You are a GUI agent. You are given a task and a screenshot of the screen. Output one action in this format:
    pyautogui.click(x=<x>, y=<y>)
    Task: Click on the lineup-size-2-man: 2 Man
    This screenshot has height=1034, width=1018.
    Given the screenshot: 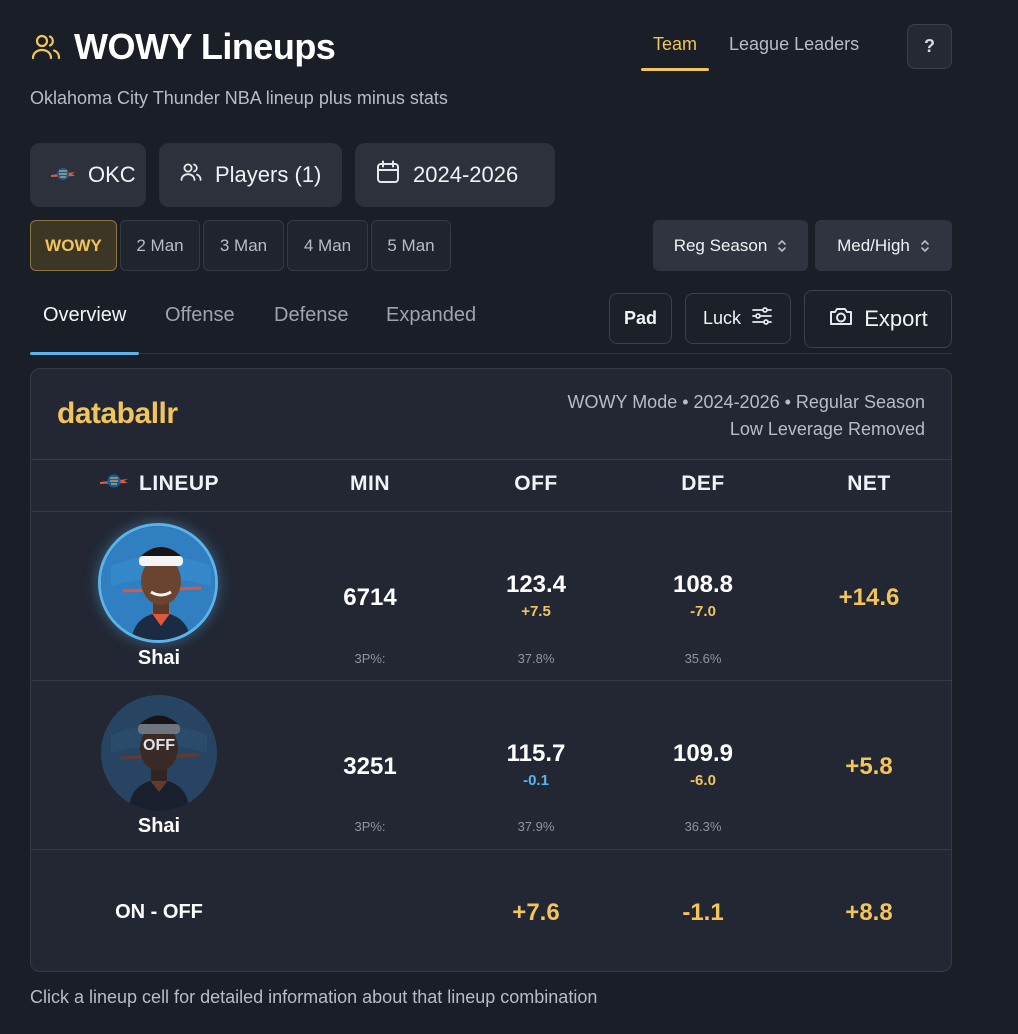 What is the action you would take?
    pyautogui.click(x=160, y=245)
    